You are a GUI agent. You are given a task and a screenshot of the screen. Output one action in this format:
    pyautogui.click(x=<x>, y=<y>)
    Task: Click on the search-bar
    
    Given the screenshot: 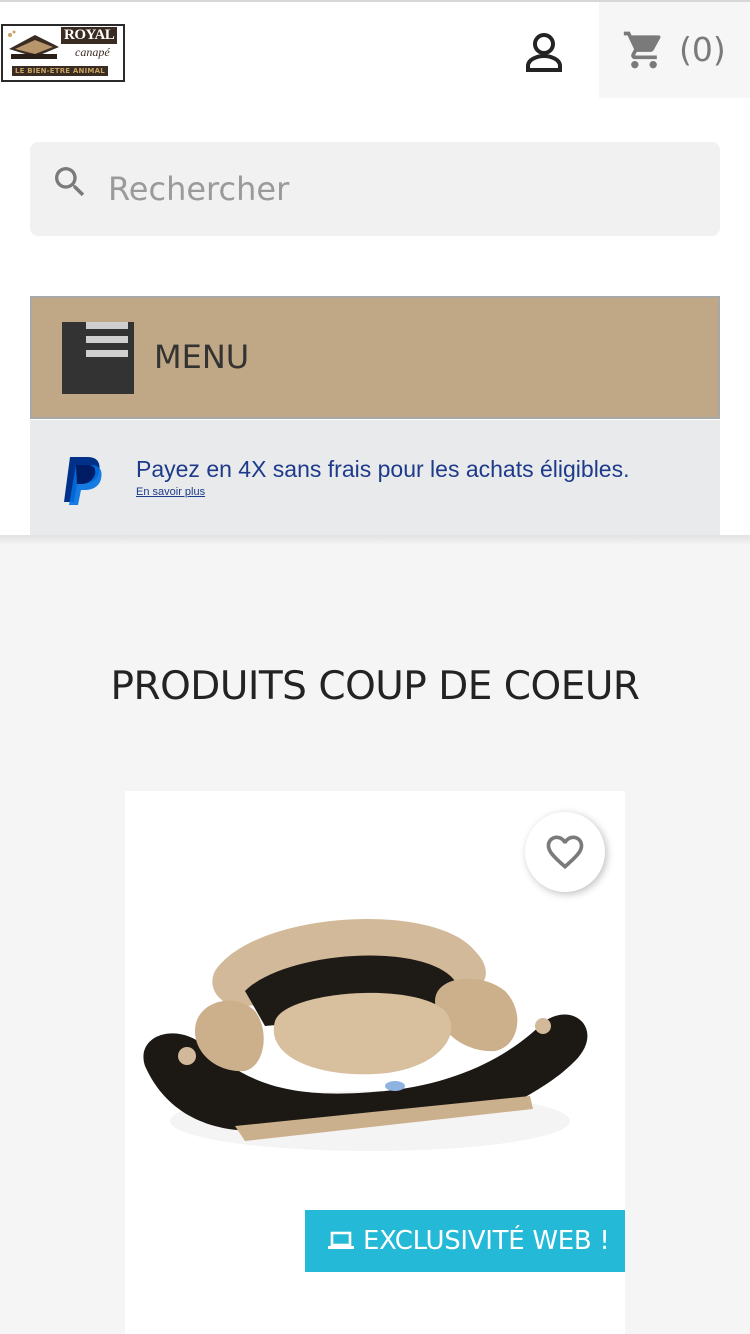 What is the action you would take?
    pyautogui.click(x=375, y=189)
    